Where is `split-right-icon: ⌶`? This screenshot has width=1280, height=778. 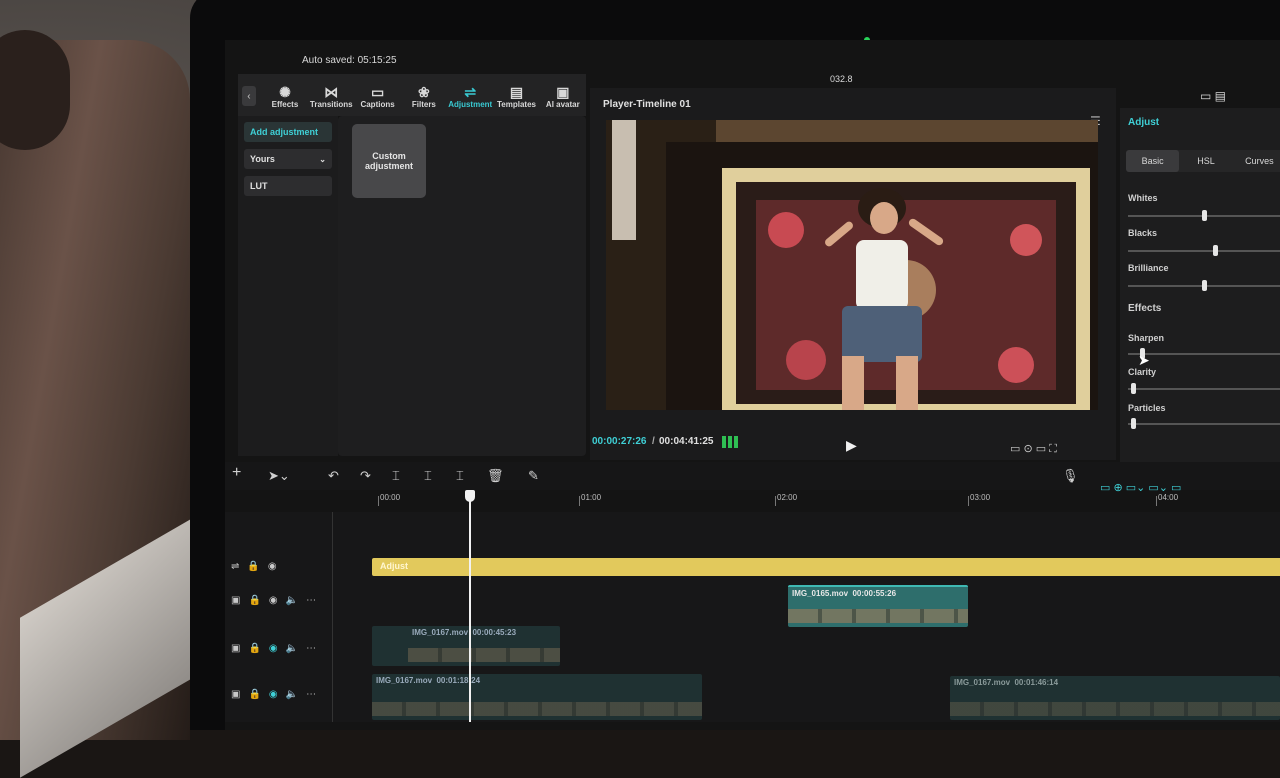
split-right-icon: ⌶ is located at coordinates (460, 476).